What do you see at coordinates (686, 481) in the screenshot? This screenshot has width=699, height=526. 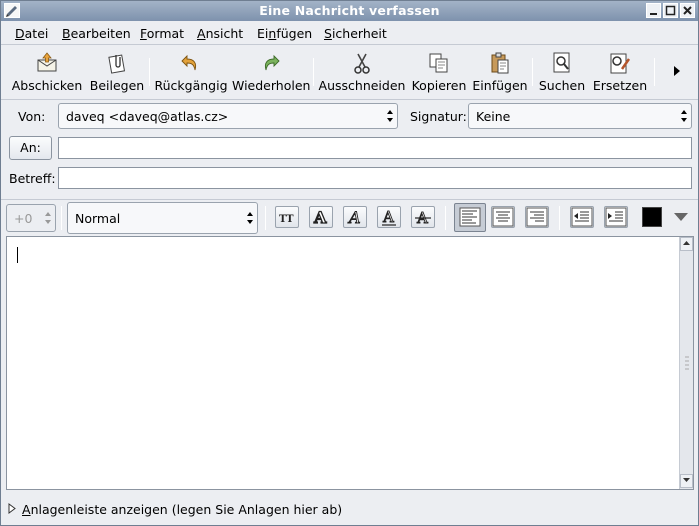 I see `scroll-down-arrow-icon` at bounding box center [686, 481].